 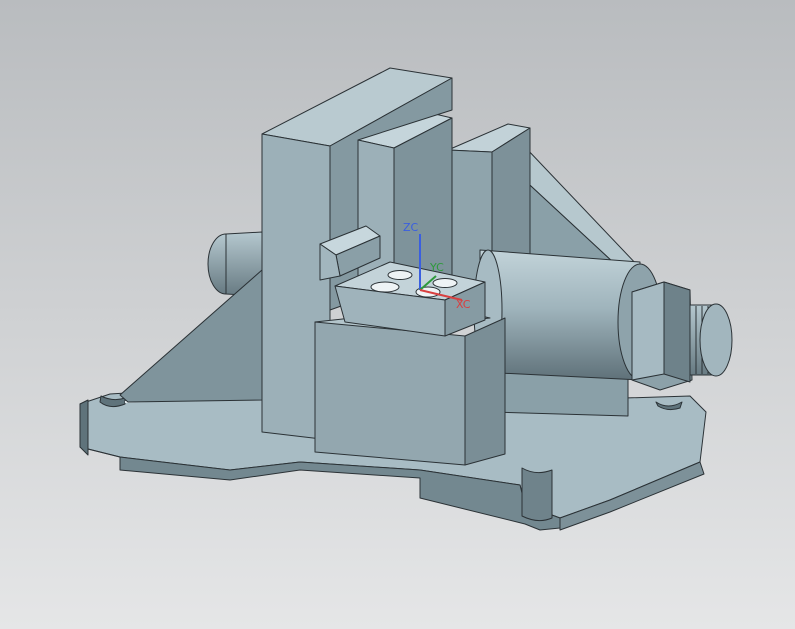 I want to click on yc-label: YC, so click(x=436, y=267).